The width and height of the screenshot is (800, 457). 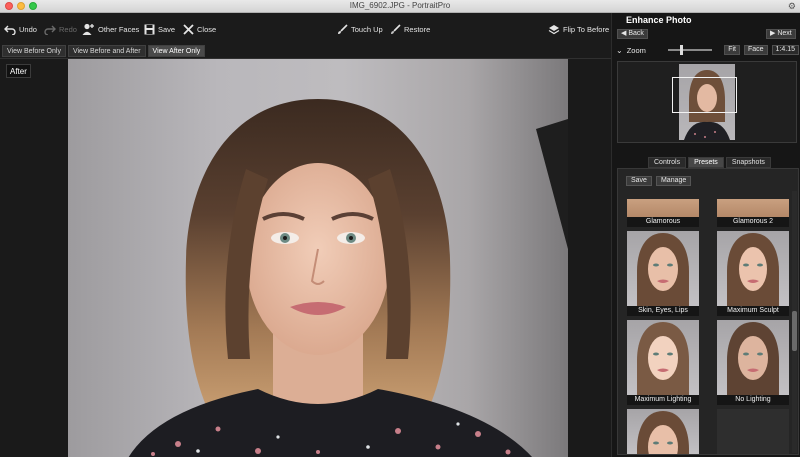 What do you see at coordinates (748, 162) in the screenshot?
I see `tab-snapshots: Snapshots` at bounding box center [748, 162].